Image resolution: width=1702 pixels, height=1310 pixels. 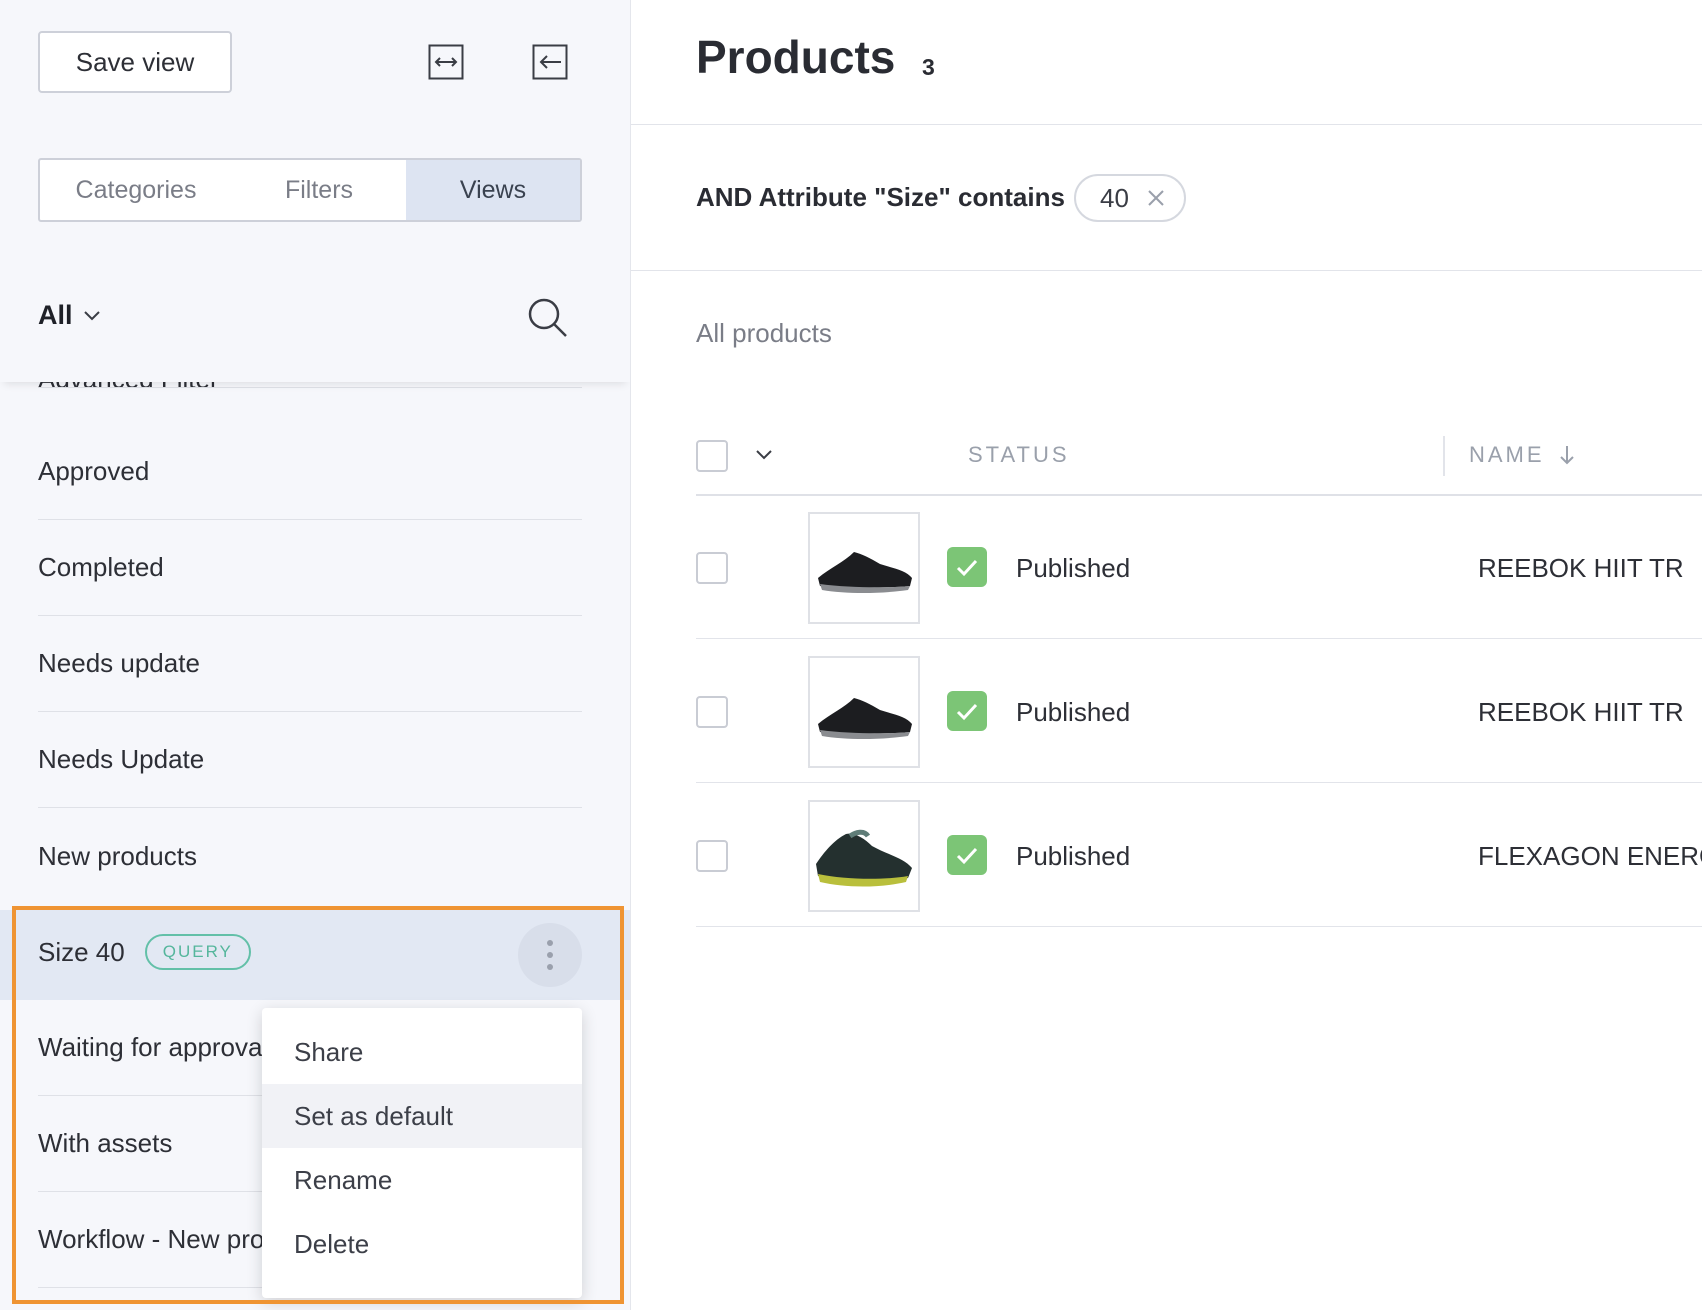 I want to click on menu-item-rename: Rename, so click(x=422, y=1180).